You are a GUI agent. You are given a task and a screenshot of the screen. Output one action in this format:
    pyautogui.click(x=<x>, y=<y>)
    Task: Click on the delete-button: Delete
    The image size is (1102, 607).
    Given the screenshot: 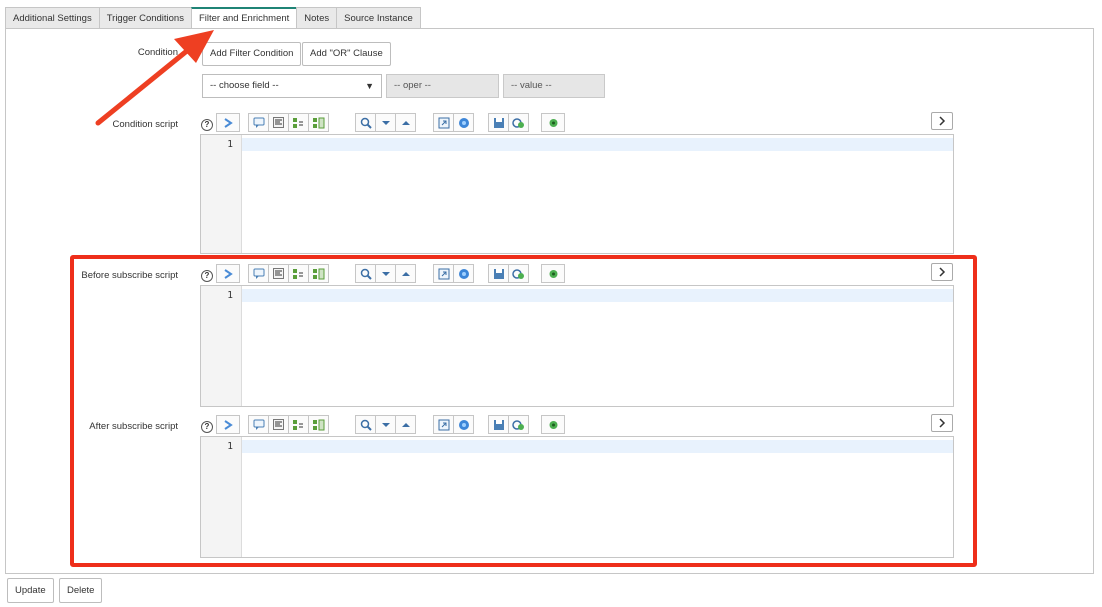 What is the action you would take?
    pyautogui.click(x=81, y=590)
    